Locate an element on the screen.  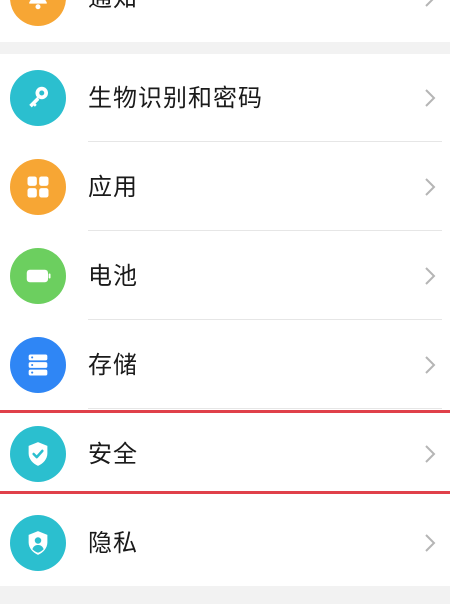
settings-item-security: 安全 is located at coordinates (225, 454).